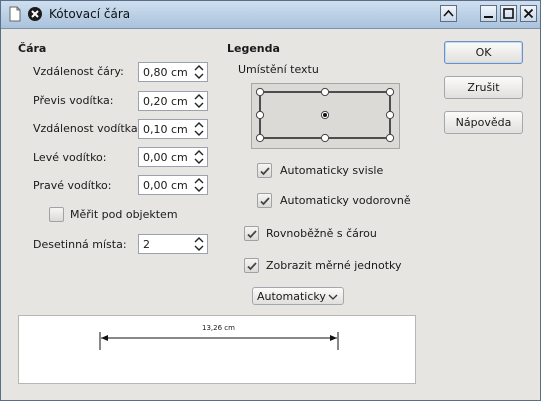  I want to click on minimize-icon, so click(488, 17).